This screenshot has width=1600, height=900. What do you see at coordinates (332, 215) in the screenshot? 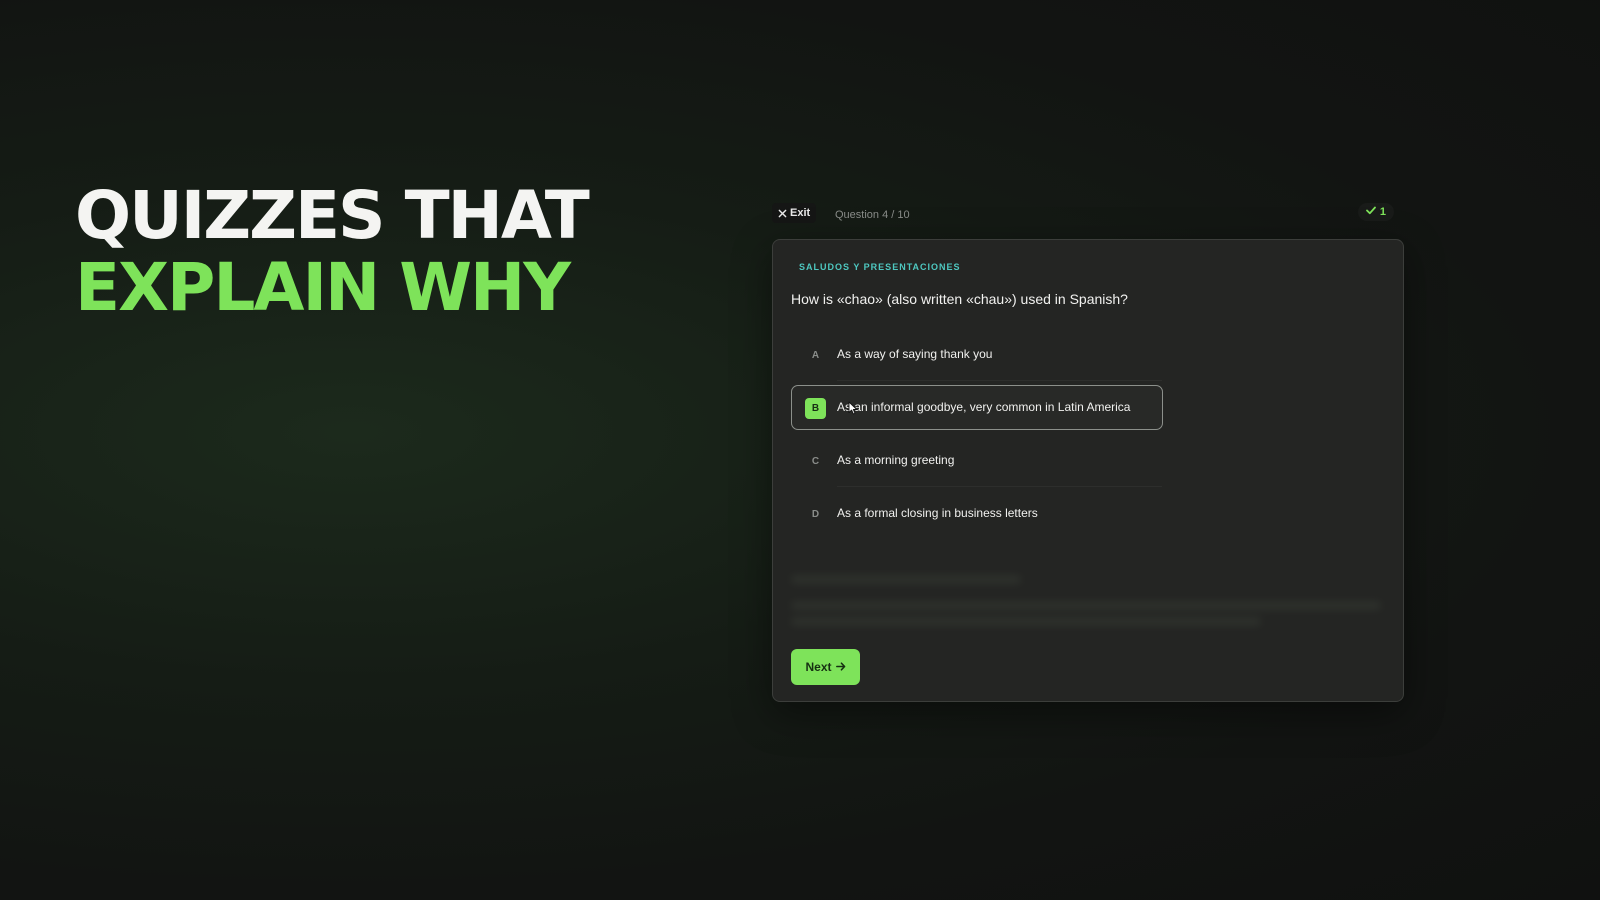
I see `hero-line-1: QUIZZES THAT` at bounding box center [332, 215].